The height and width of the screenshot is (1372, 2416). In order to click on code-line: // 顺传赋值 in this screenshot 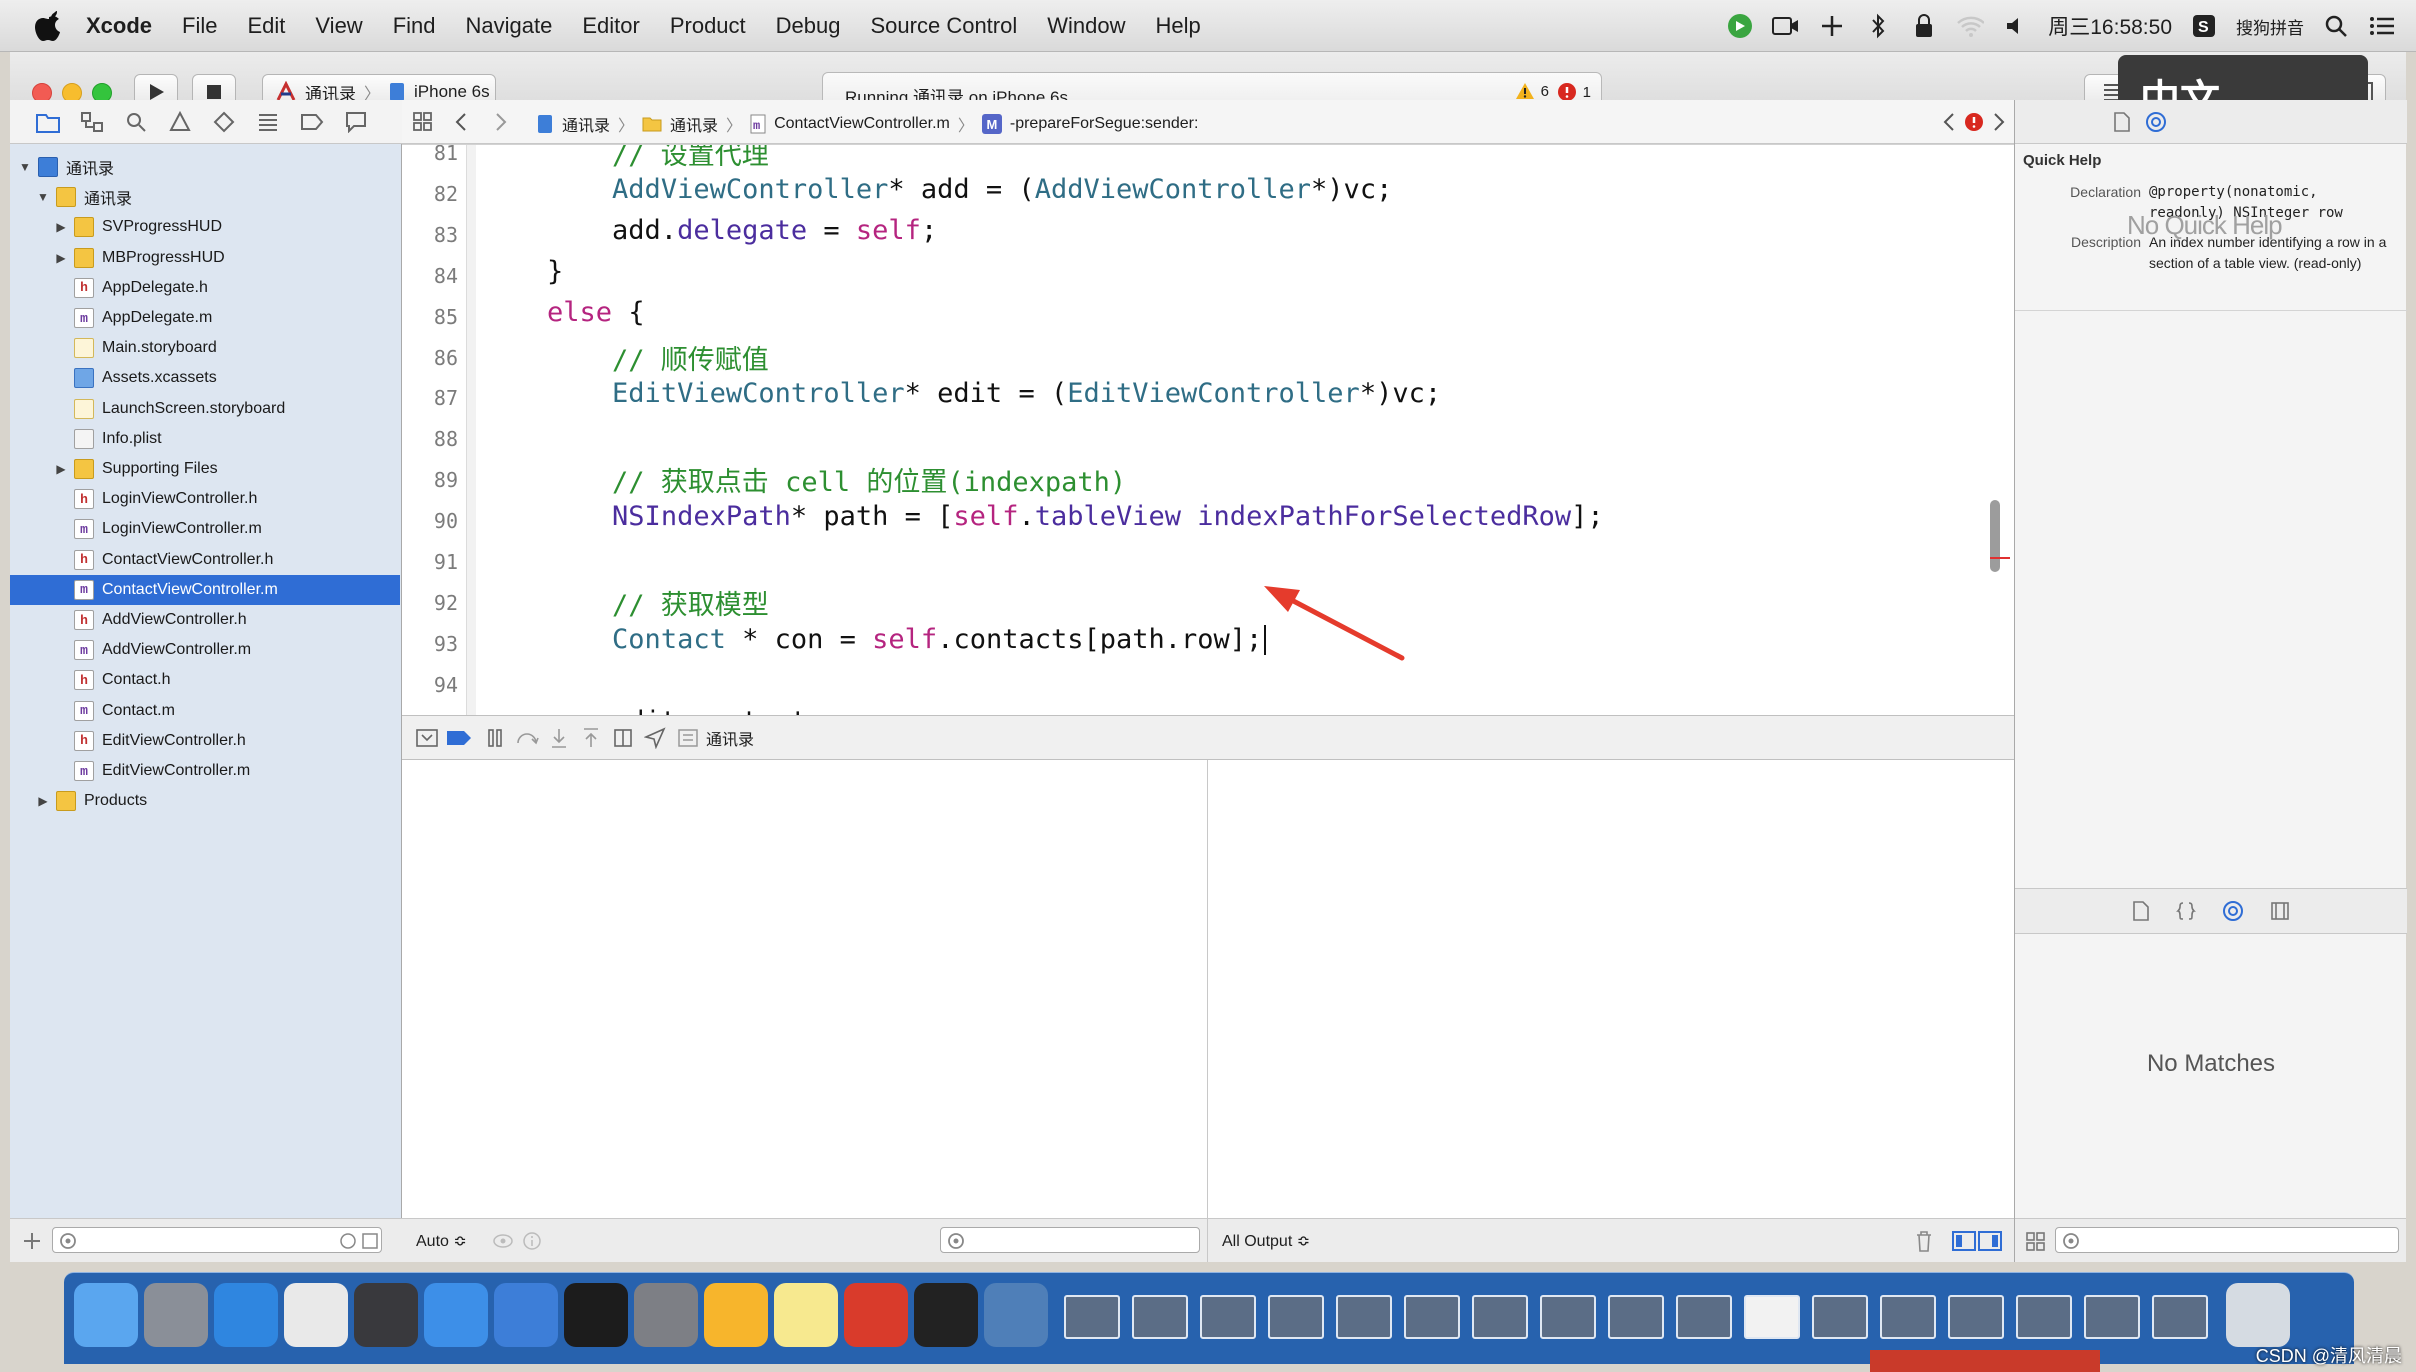, I will do `click(625, 357)`.